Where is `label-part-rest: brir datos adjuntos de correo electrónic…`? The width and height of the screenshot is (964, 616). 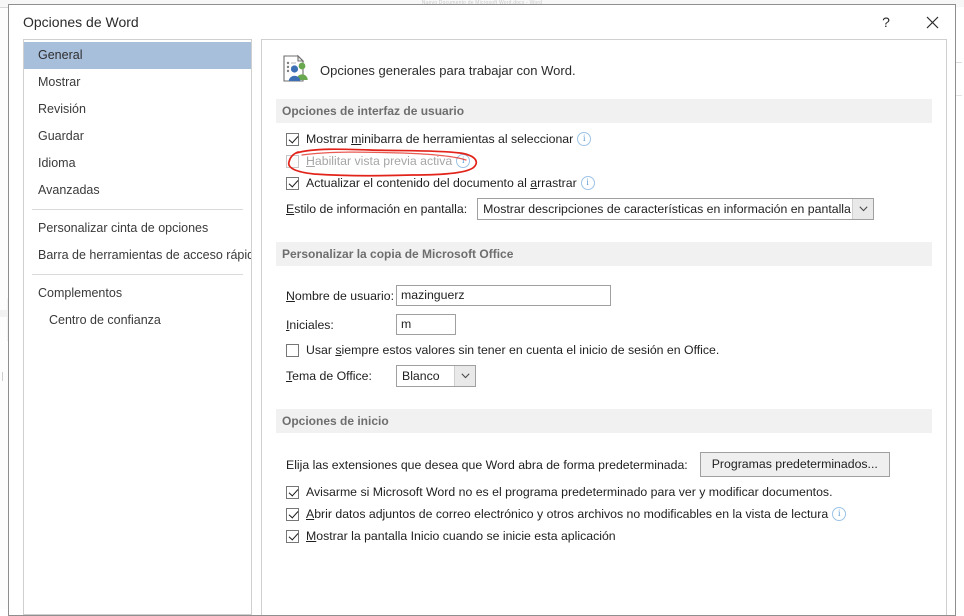
label-part-rest: brir datos adjuntos de correo electrónic… is located at coordinates (571, 514).